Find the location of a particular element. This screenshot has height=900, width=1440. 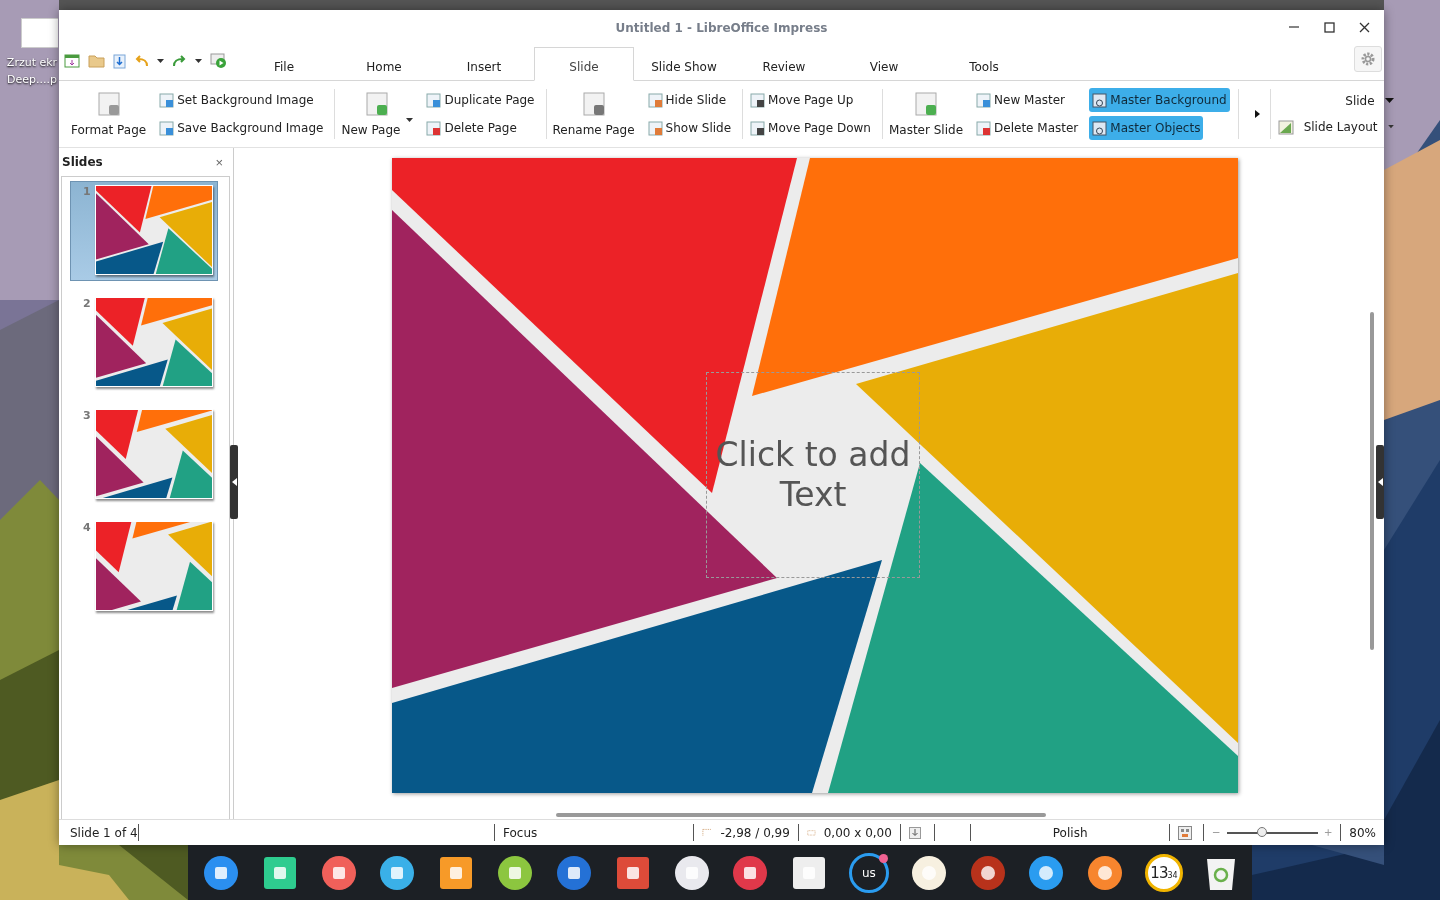

toggle-button: Master Objects is located at coordinates (1146, 128).